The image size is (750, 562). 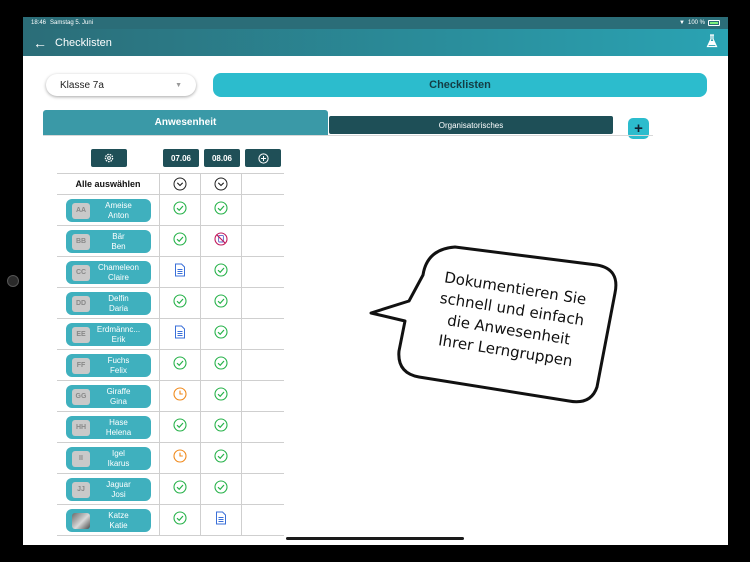 What do you see at coordinates (81, 520) in the screenshot?
I see `avatar` at bounding box center [81, 520].